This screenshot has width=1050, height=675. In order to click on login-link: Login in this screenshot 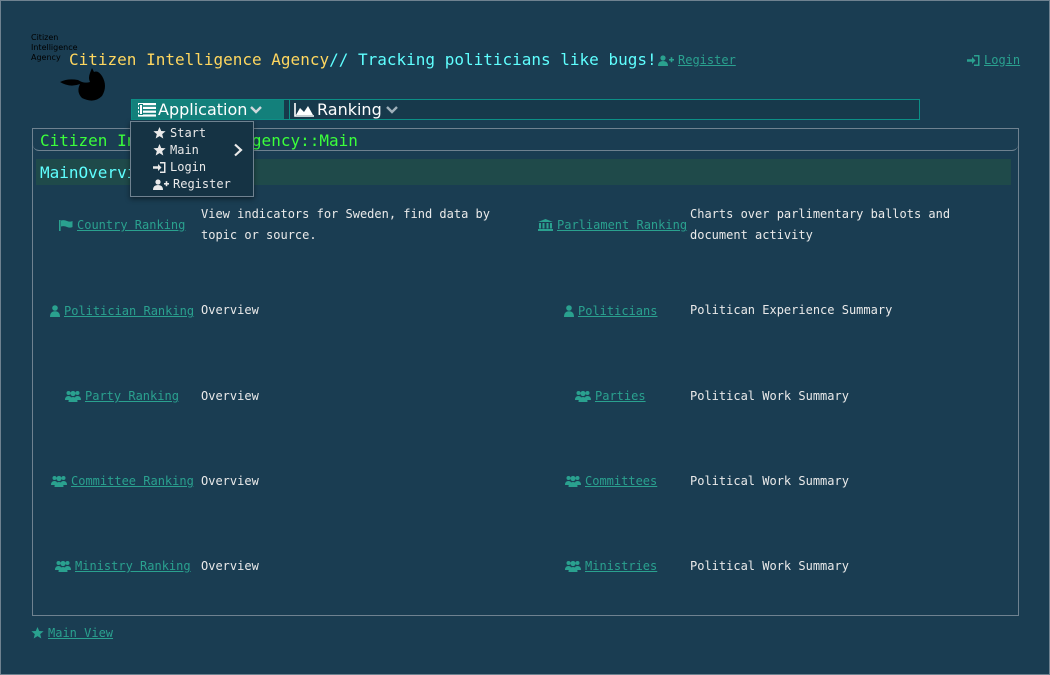, I will do `click(993, 60)`.